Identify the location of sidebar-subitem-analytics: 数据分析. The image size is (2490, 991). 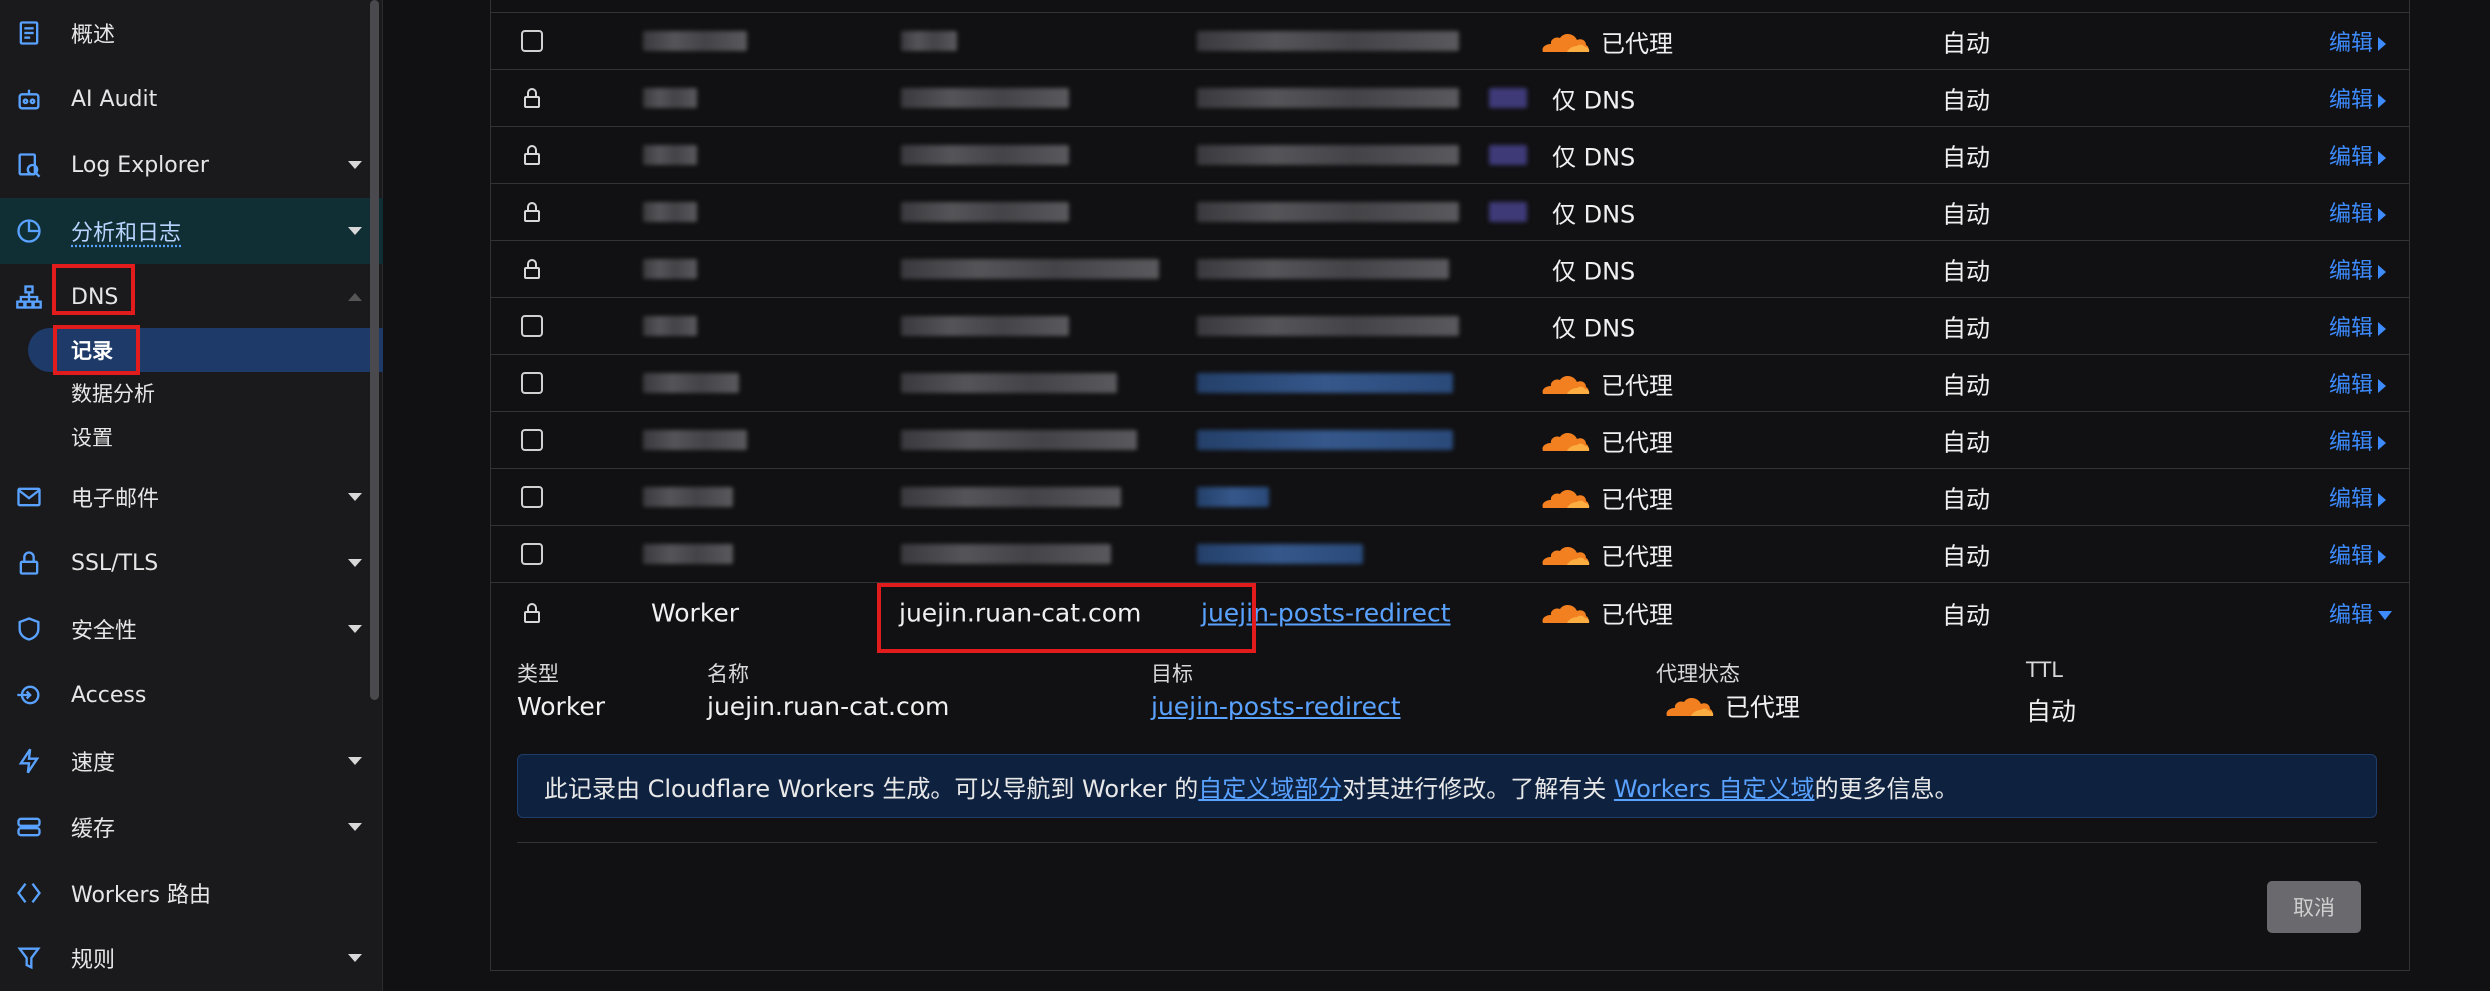
(191, 393).